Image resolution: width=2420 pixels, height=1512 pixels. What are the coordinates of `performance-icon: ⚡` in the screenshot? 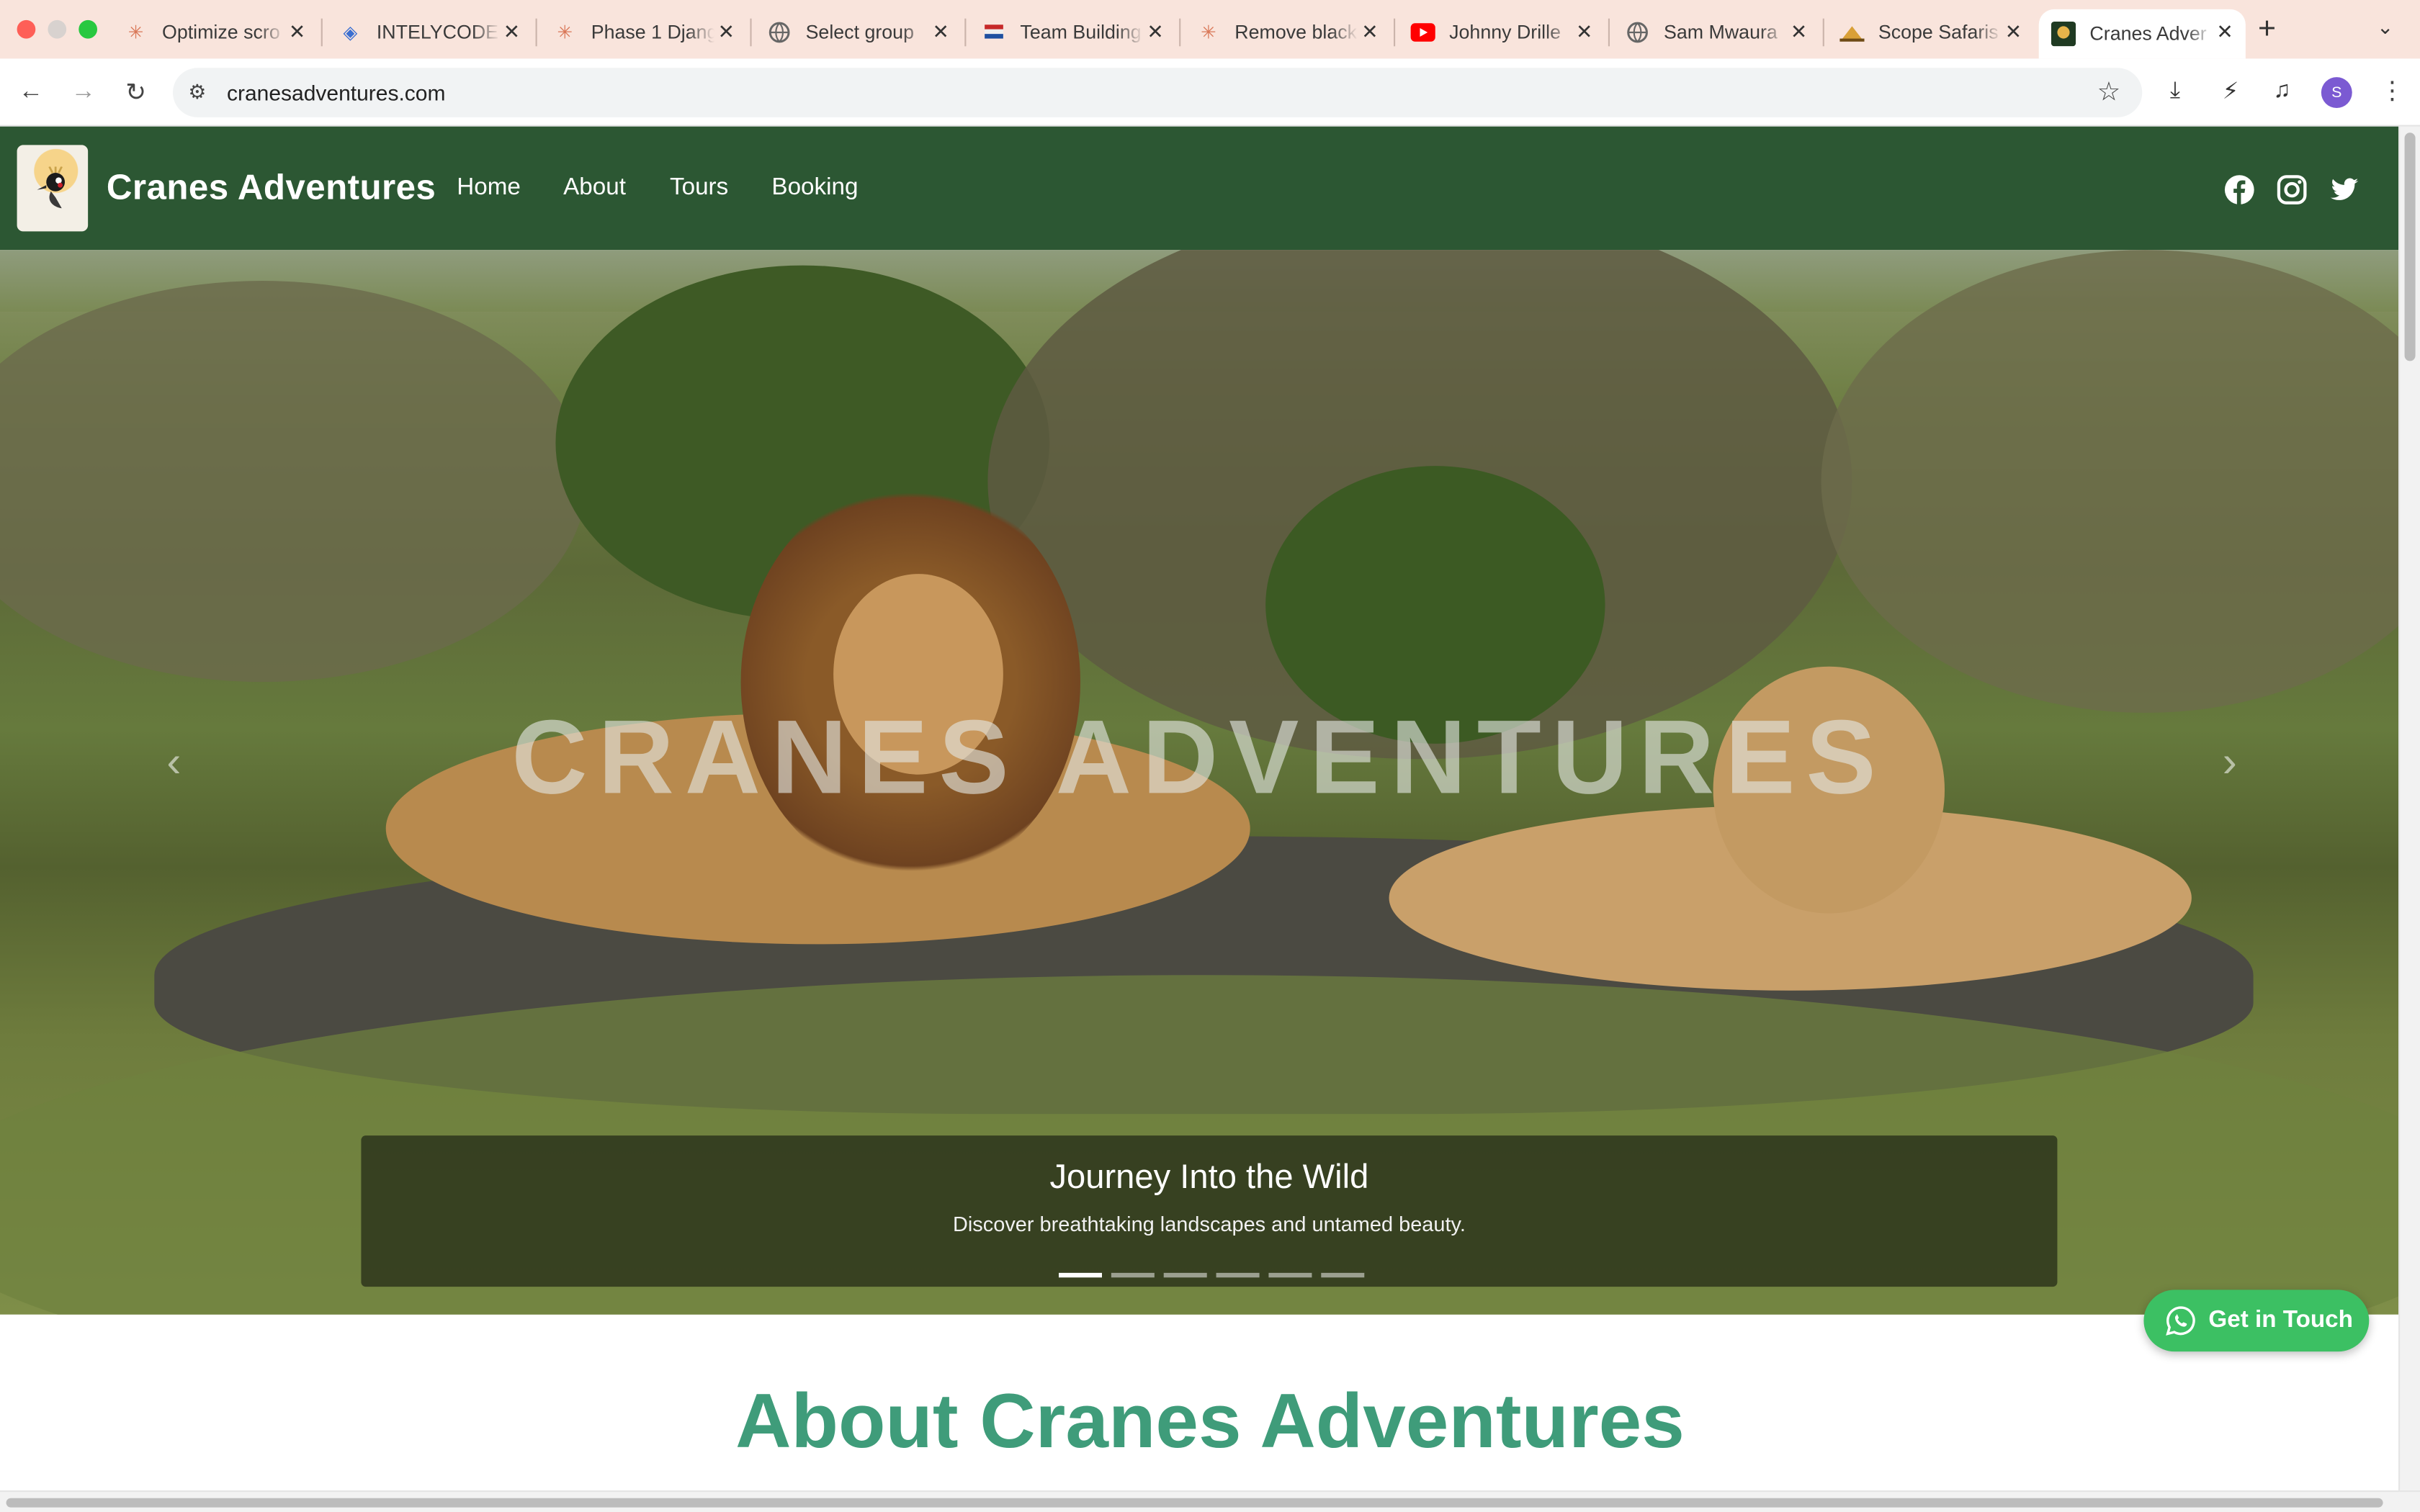 It's located at (2231, 90).